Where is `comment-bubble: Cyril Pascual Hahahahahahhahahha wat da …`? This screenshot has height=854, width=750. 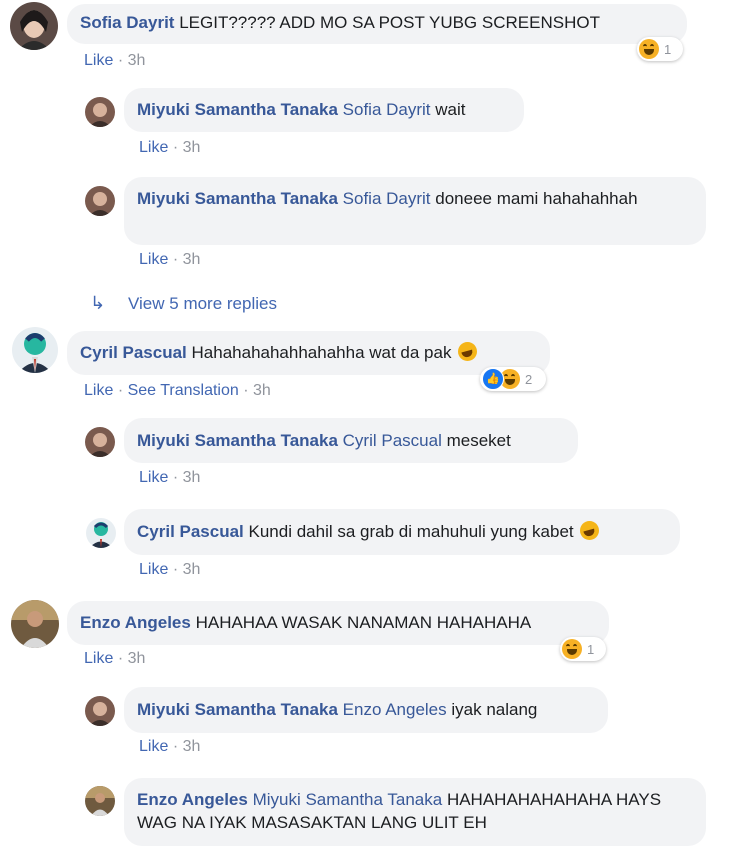 comment-bubble: Cyril Pascual Hahahahahahhahahha wat da … is located at coordinates (308, 353).